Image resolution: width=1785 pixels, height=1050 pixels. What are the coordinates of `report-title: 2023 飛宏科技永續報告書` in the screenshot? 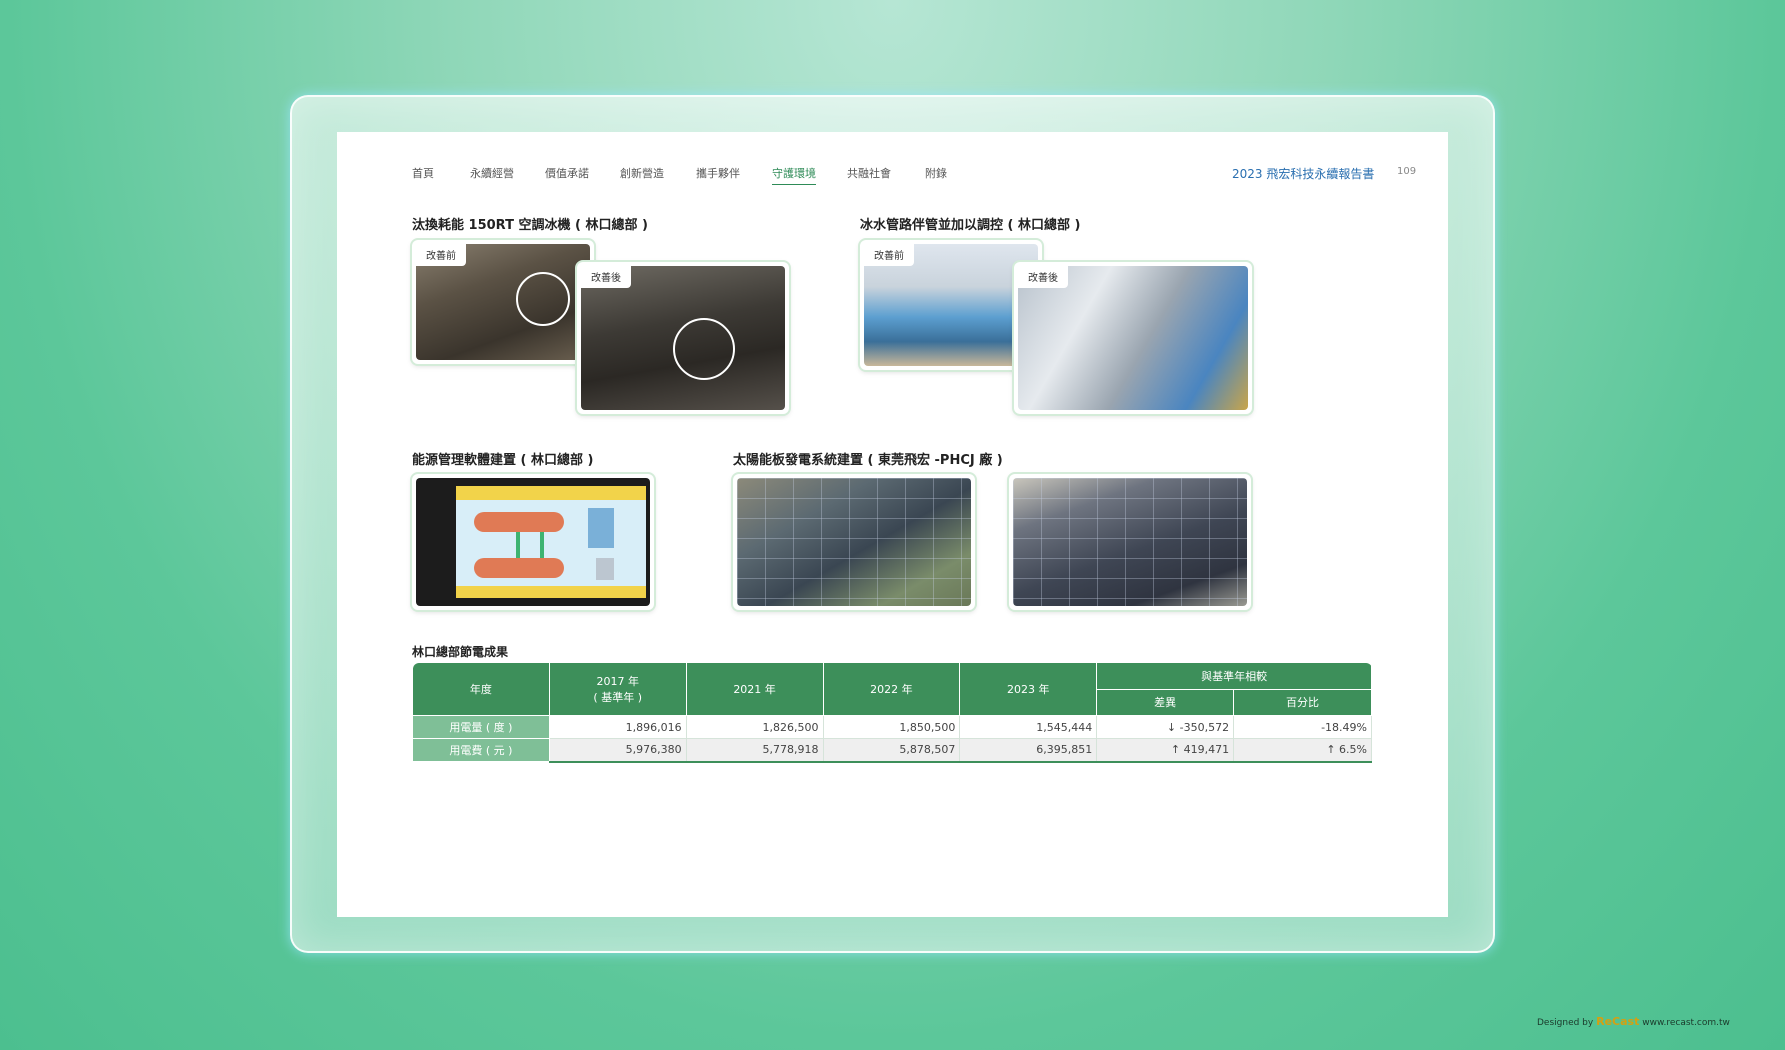 It's located at (1303, 173).